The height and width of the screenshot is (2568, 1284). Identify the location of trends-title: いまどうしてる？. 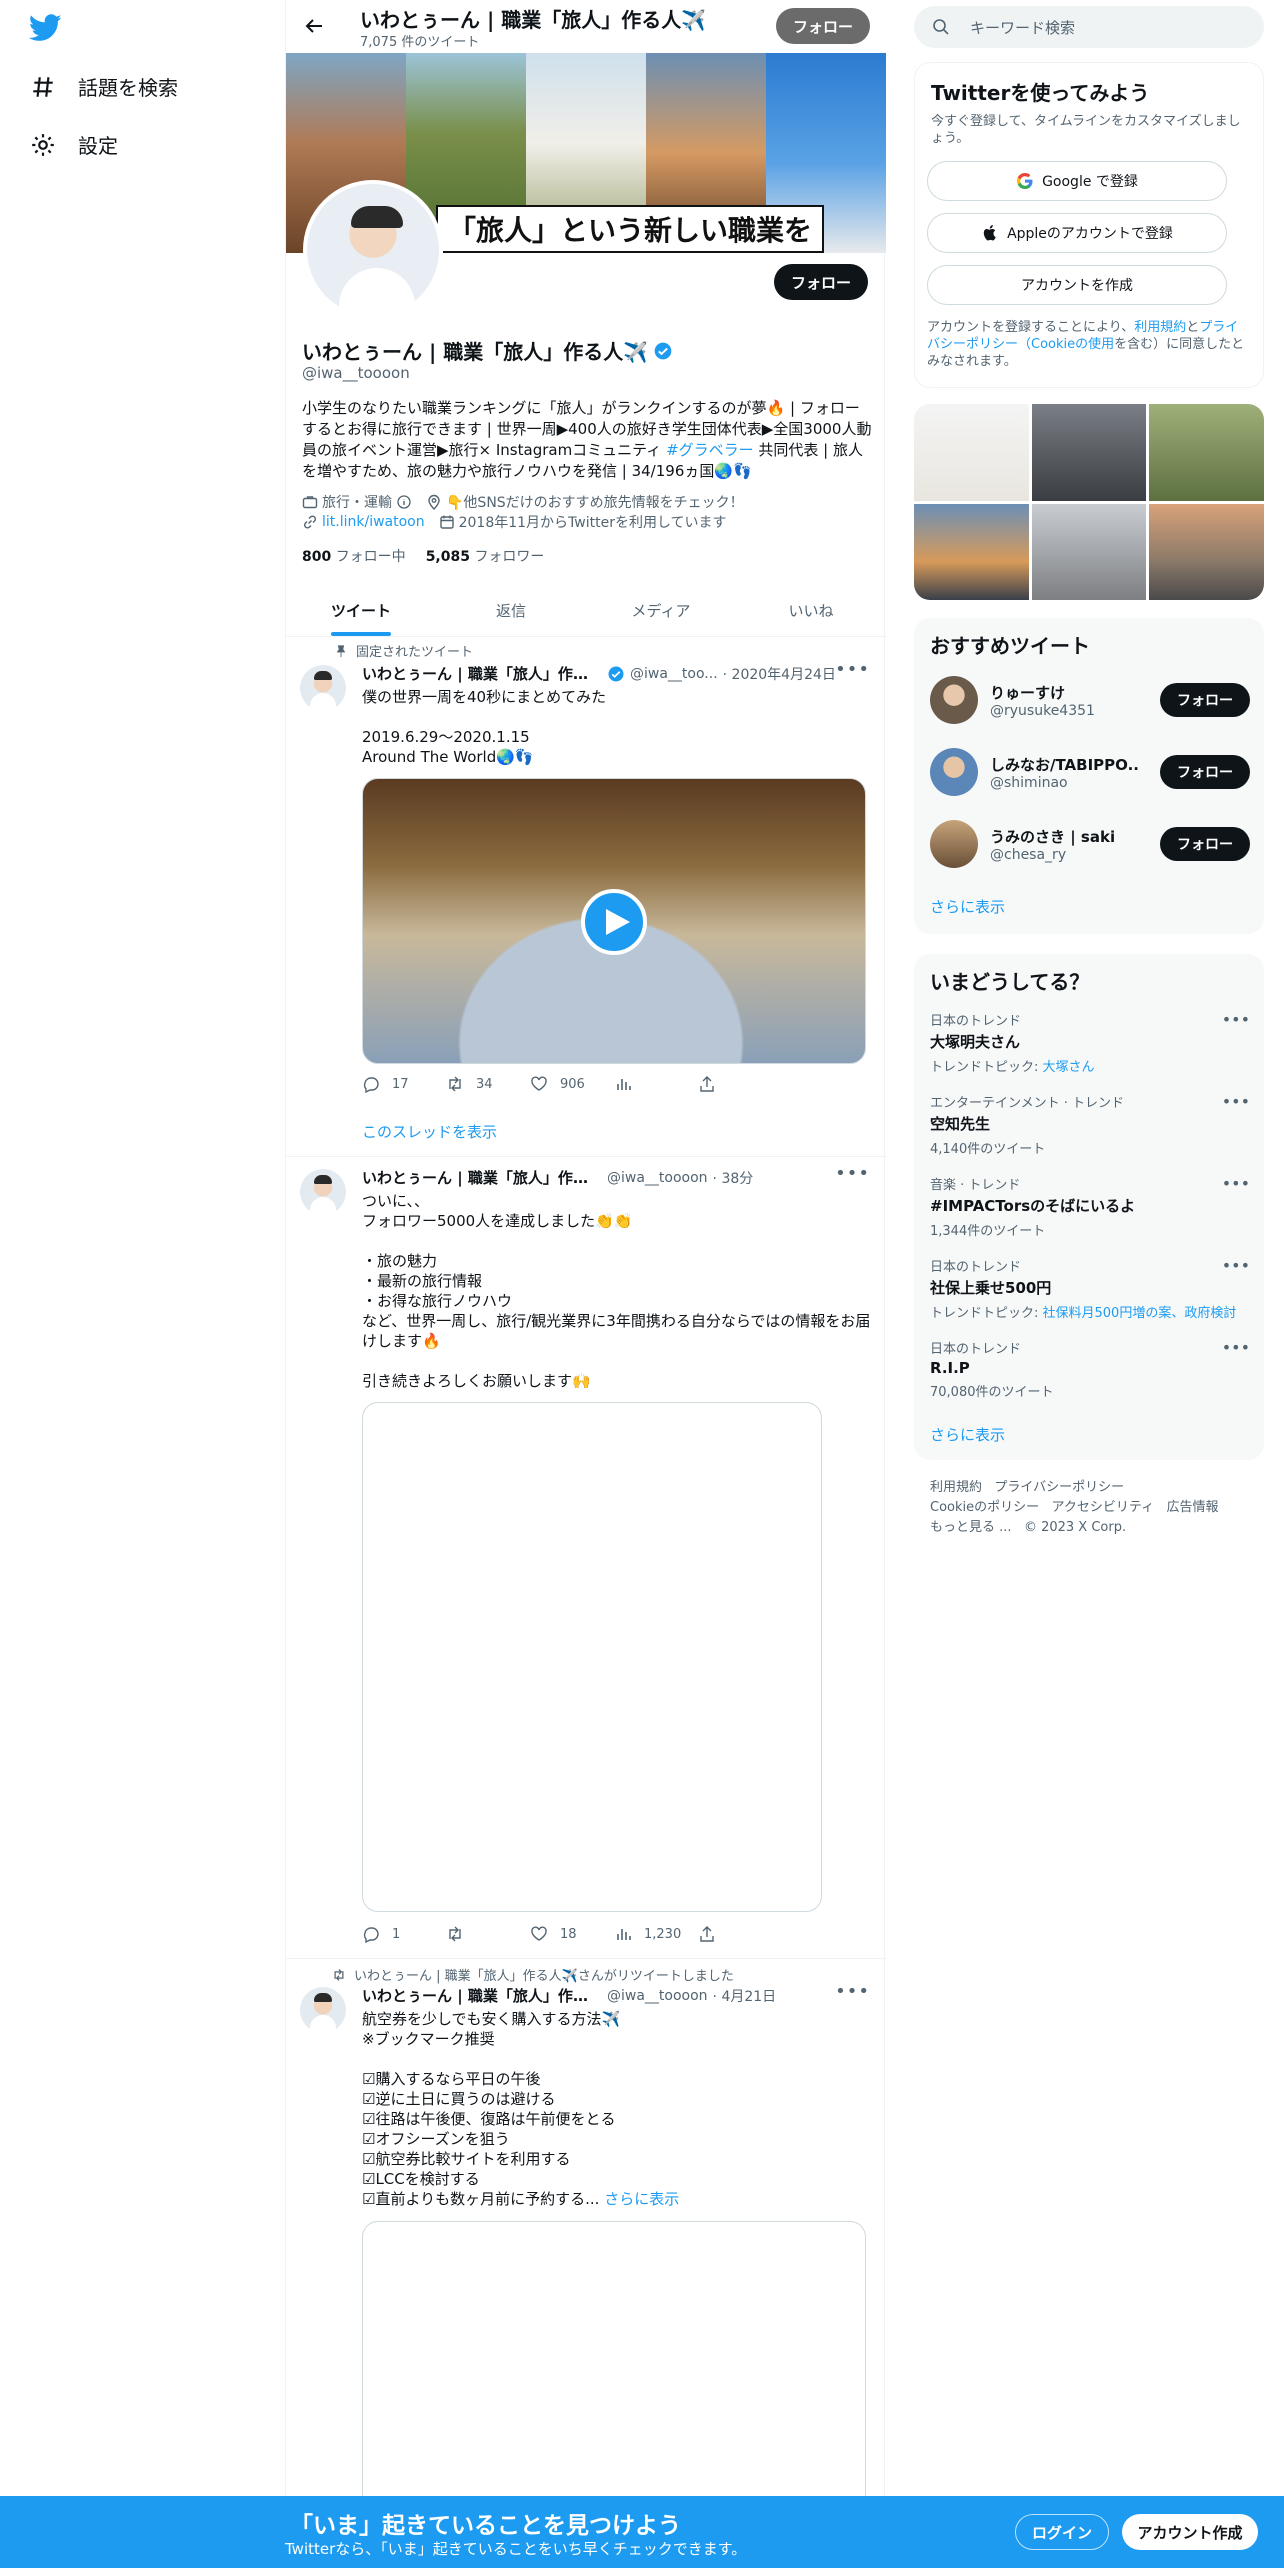
(1010, 982).